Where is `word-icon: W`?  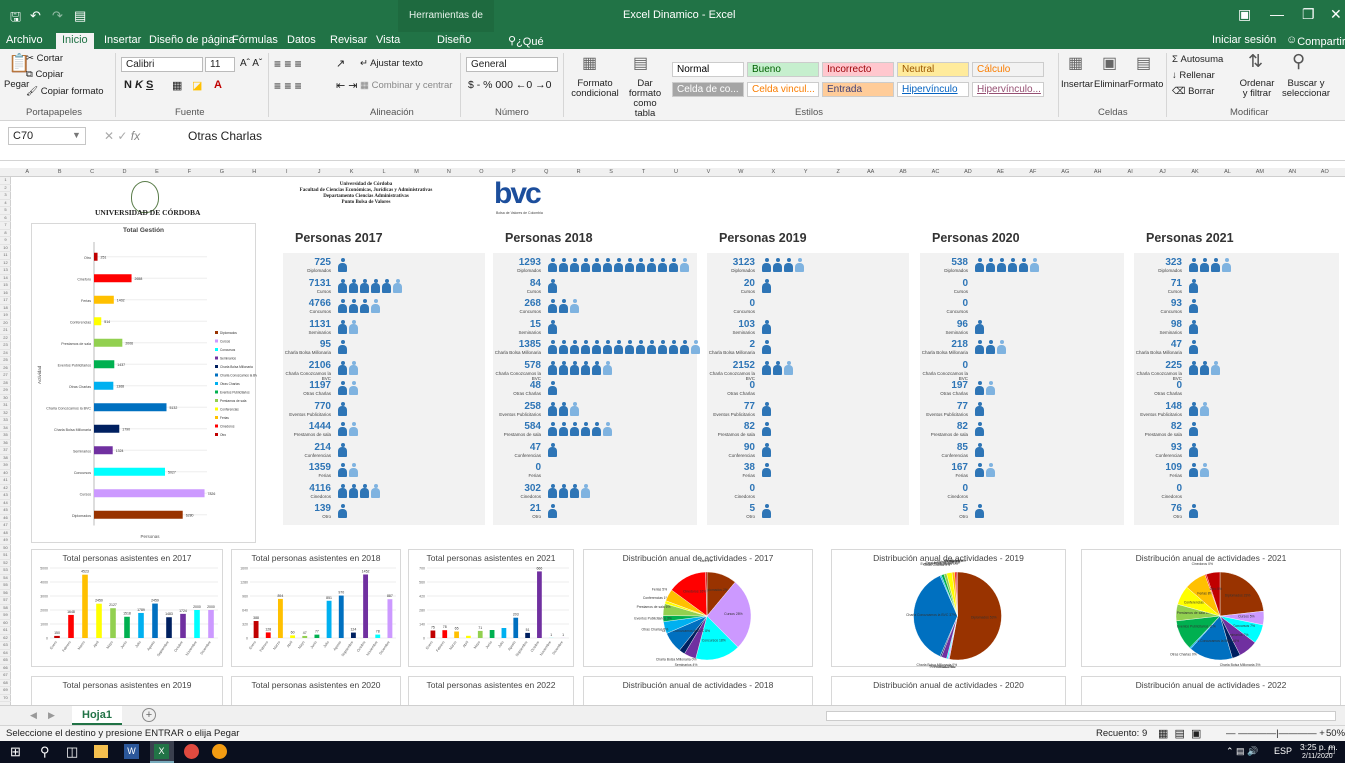
word-icon: W is located at coordinates (131, 751).